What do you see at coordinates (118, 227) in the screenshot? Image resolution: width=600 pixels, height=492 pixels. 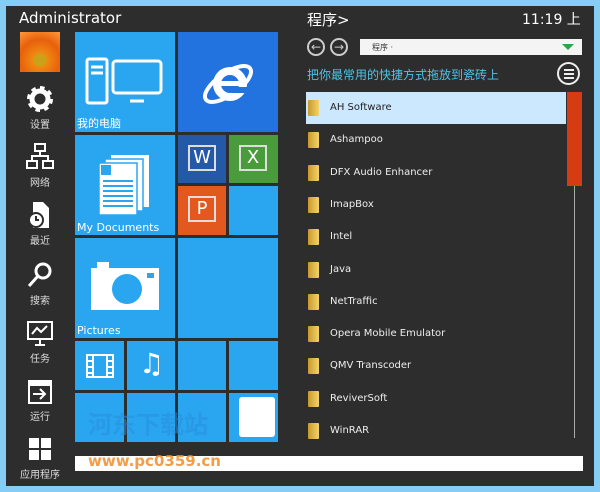 I see `tile-label: My Documents` at bounding box center [118, 227].